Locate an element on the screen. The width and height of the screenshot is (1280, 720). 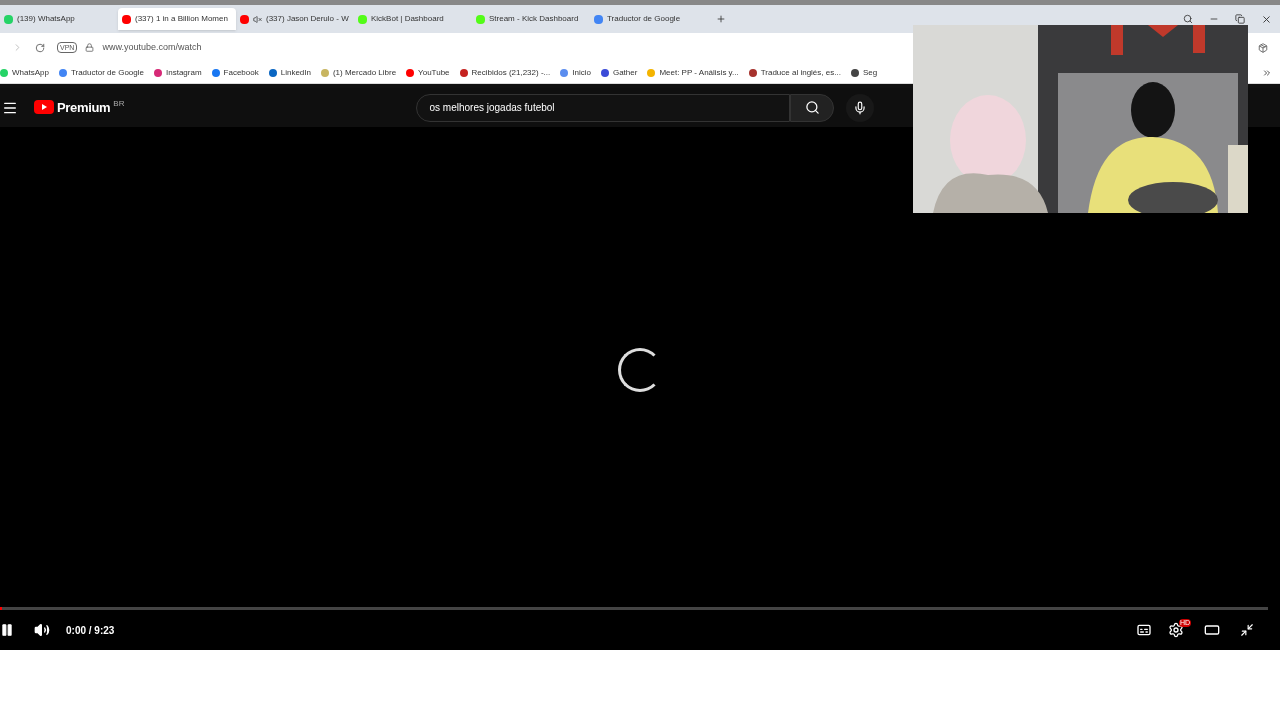
volume-icon is located at coordinates (42, 630).